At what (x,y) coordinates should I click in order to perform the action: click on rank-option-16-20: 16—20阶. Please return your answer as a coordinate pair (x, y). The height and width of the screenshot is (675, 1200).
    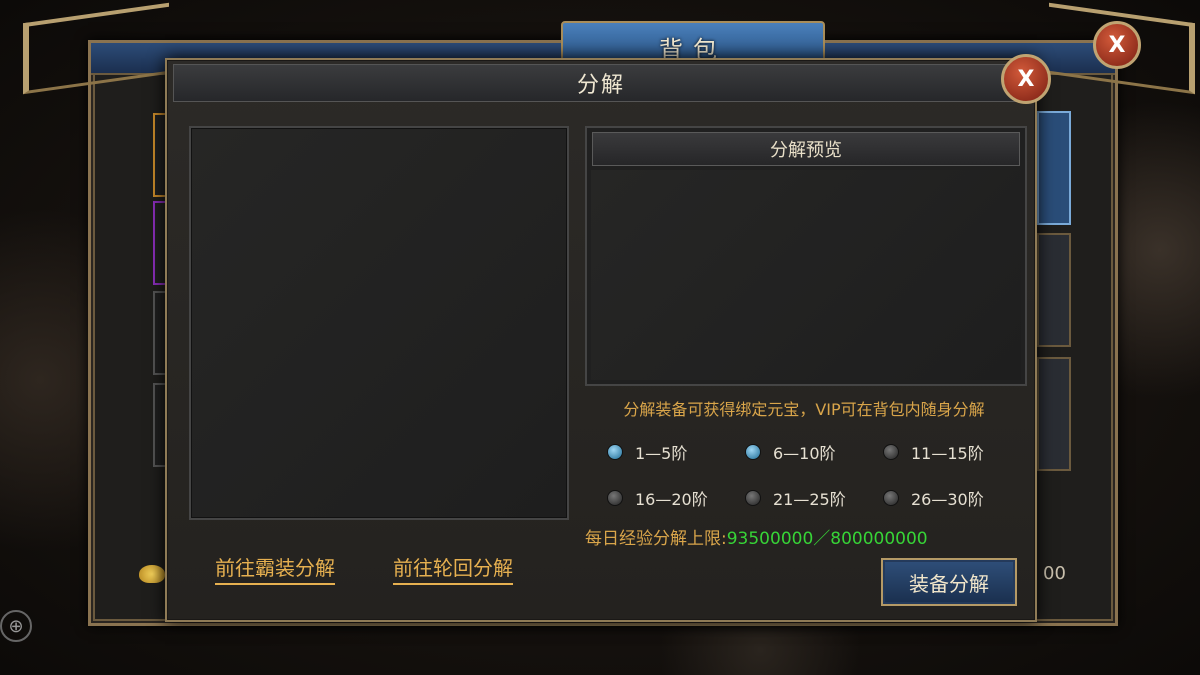
    Looking at the image, I should click on (676, 498).